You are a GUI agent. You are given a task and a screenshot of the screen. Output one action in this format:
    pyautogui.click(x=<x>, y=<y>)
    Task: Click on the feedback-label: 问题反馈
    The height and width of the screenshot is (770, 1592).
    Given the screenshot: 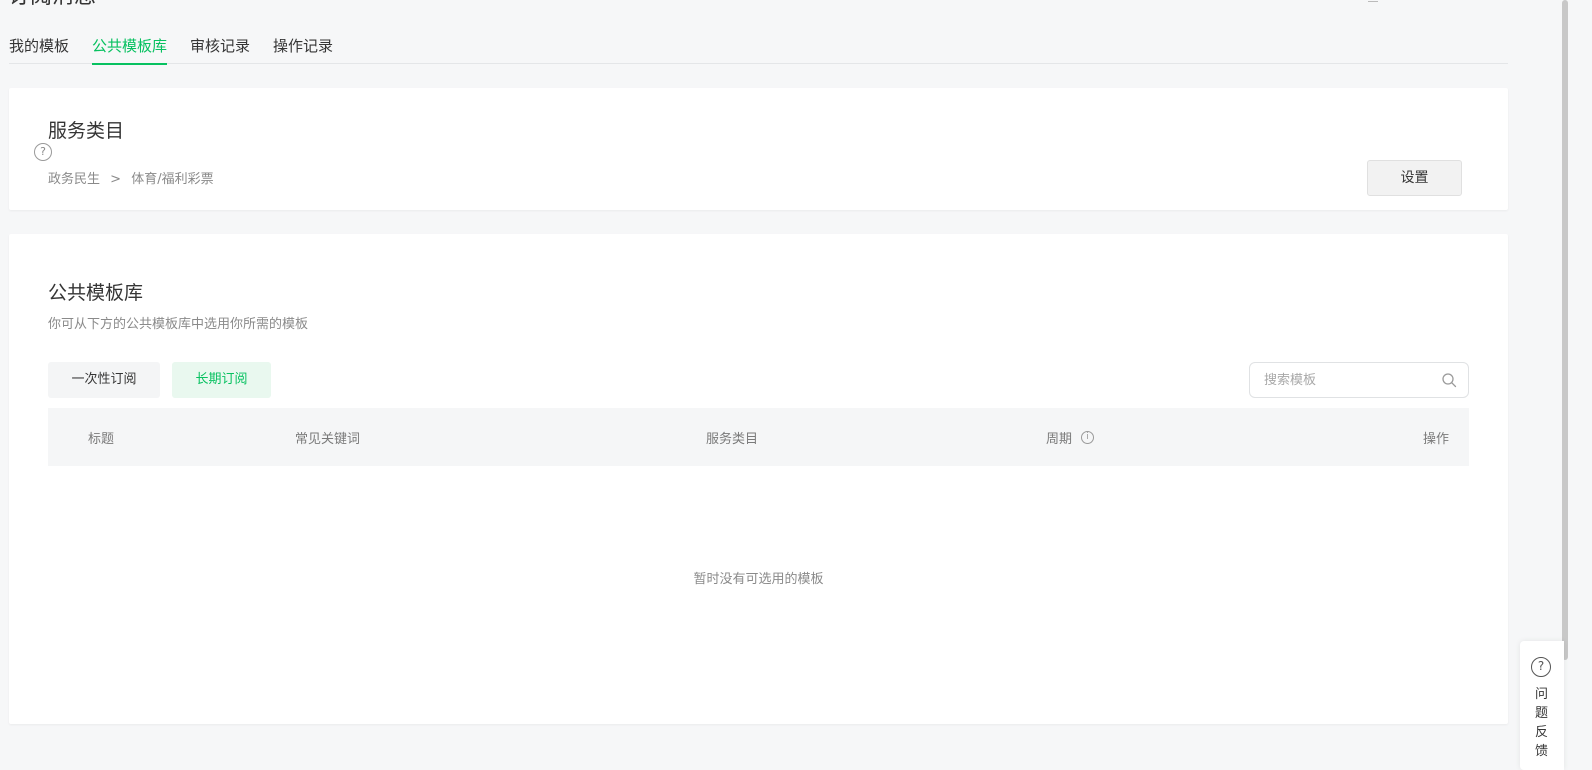 What is the action you would take?
    pyautogui.click(x=1542, y=723)
    